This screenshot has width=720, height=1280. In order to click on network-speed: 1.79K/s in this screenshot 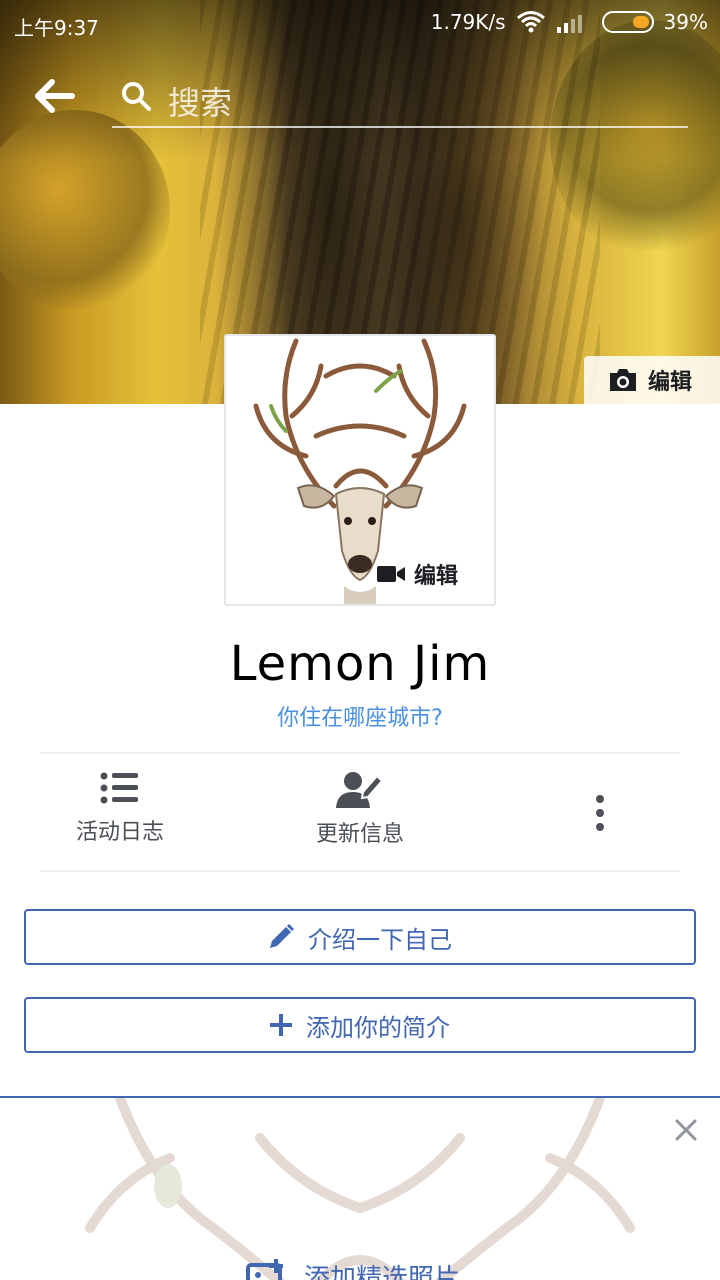, I will do `click(468, 22)`.